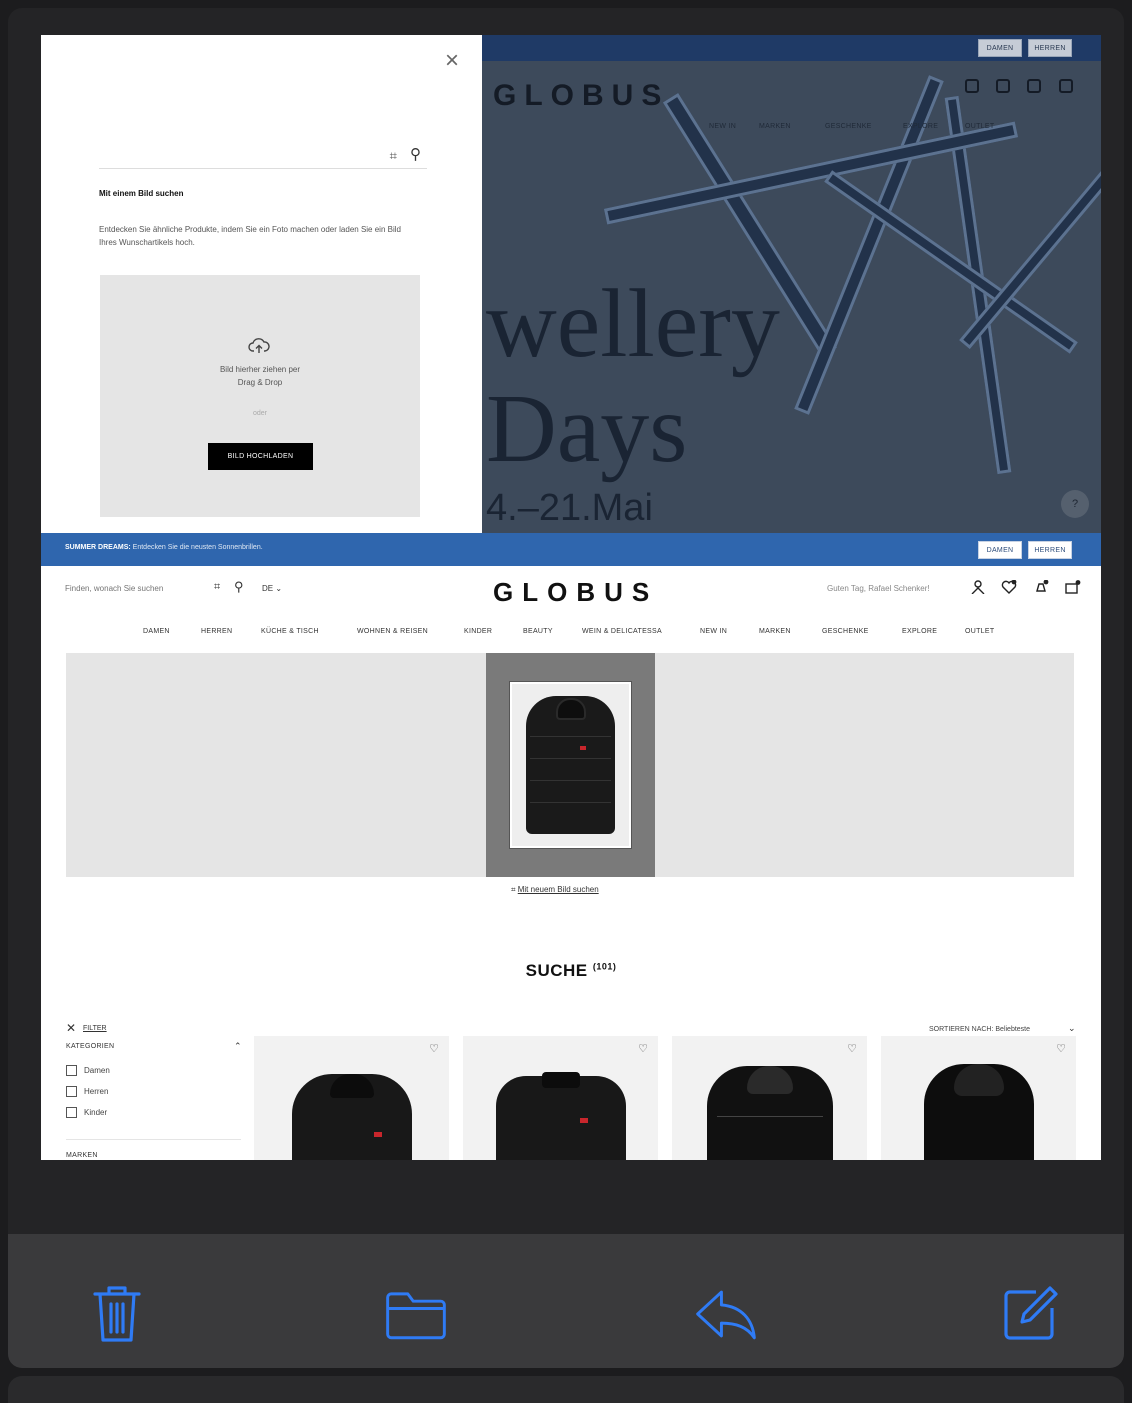 The height and width of the screenshot is (1403, 1132). I want to click on nav-item-beauty: BEAUTY, so click(538, 631).